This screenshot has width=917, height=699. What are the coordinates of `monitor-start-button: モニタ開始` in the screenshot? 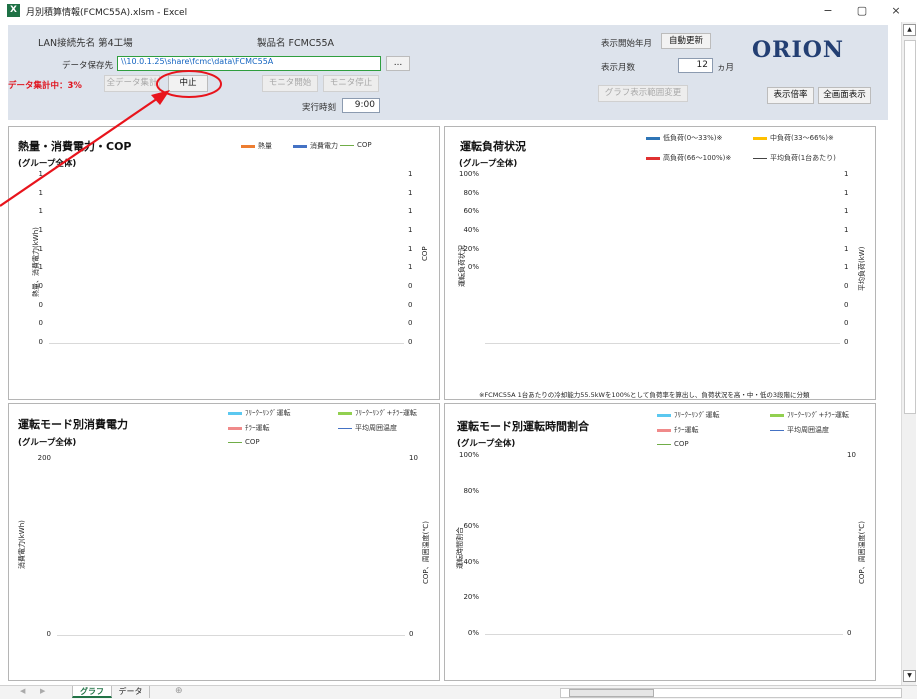 It's located at (290, 83).